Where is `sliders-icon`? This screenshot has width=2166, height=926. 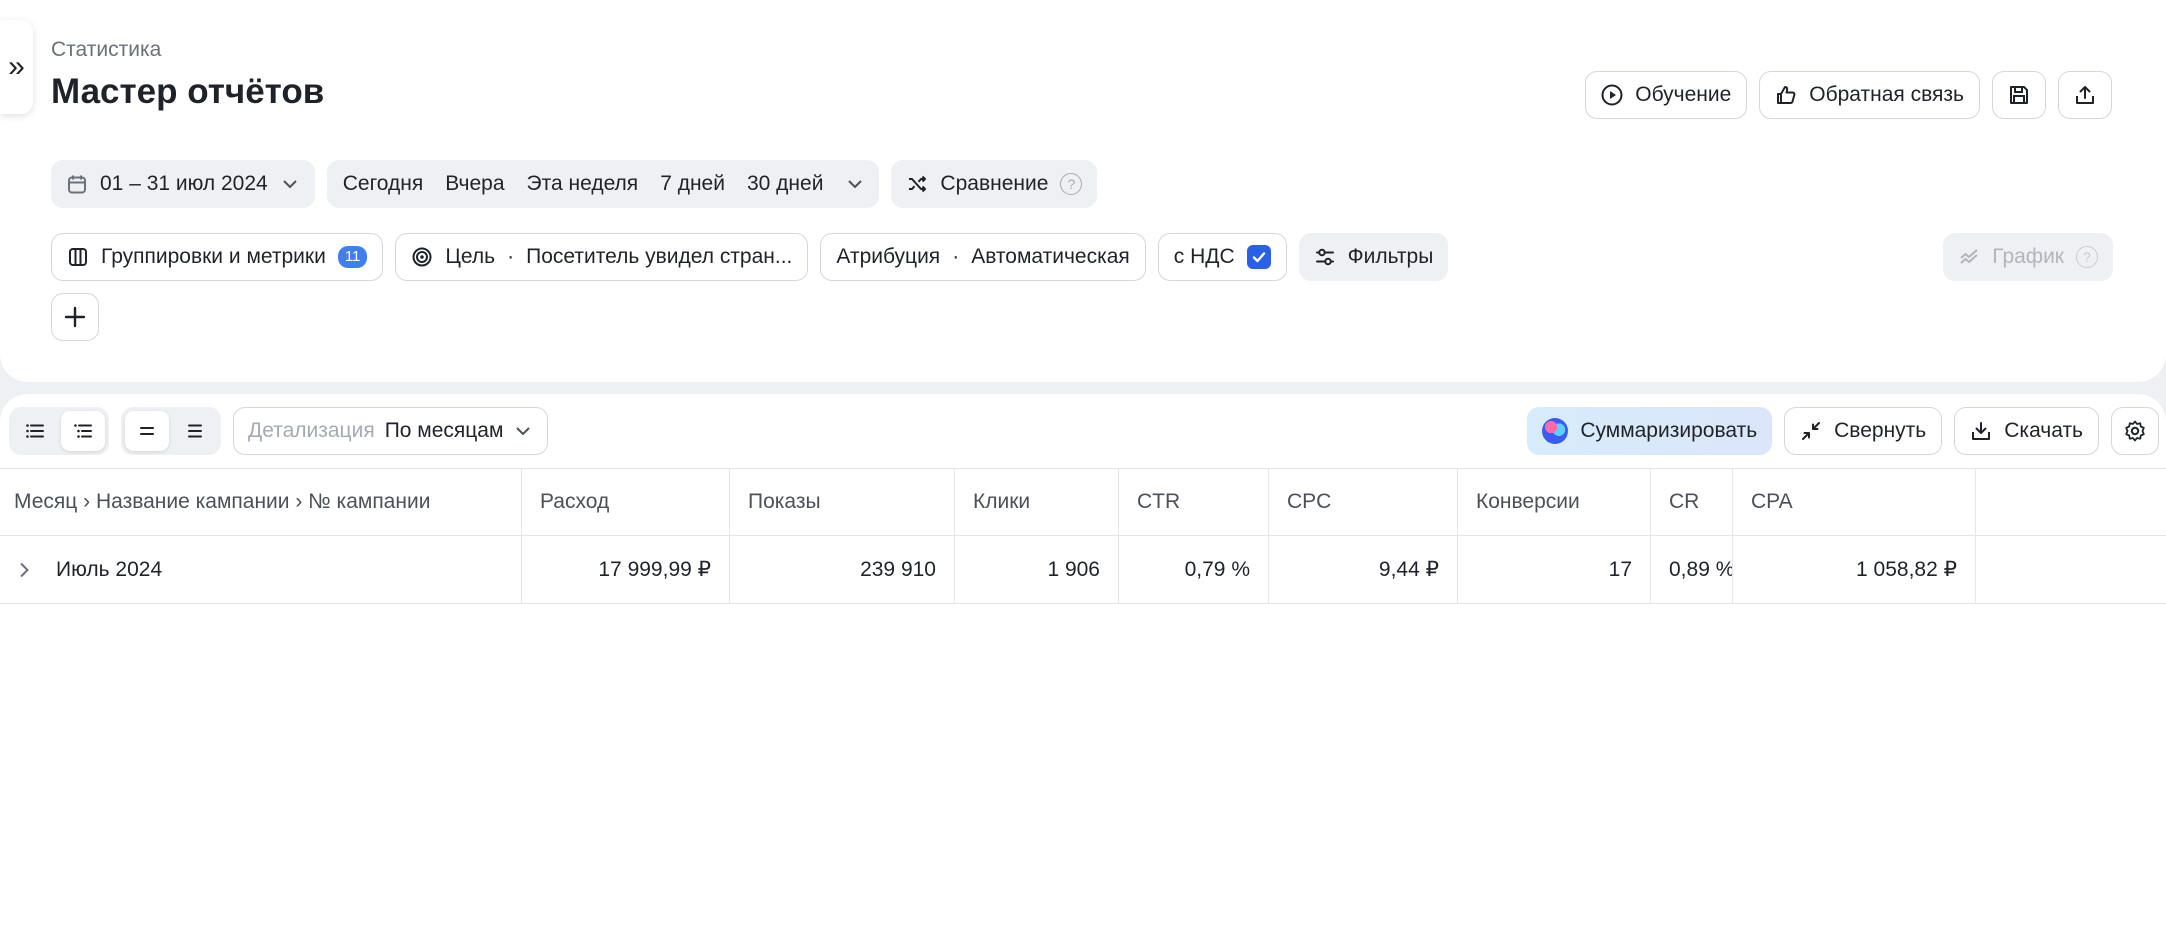
sliders-icon is located at coordinates (1324, 257).